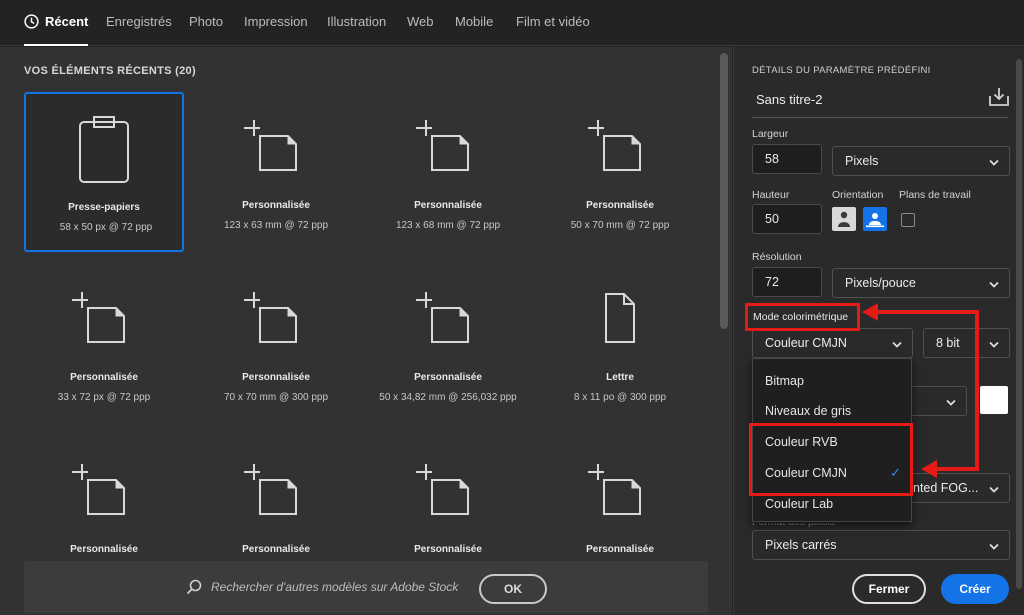 This screenshot has width=1024, height=615. I want to click on preset-card: Personnalisée 70 x 70 mm @ 300 ppp, so click(276, 344).